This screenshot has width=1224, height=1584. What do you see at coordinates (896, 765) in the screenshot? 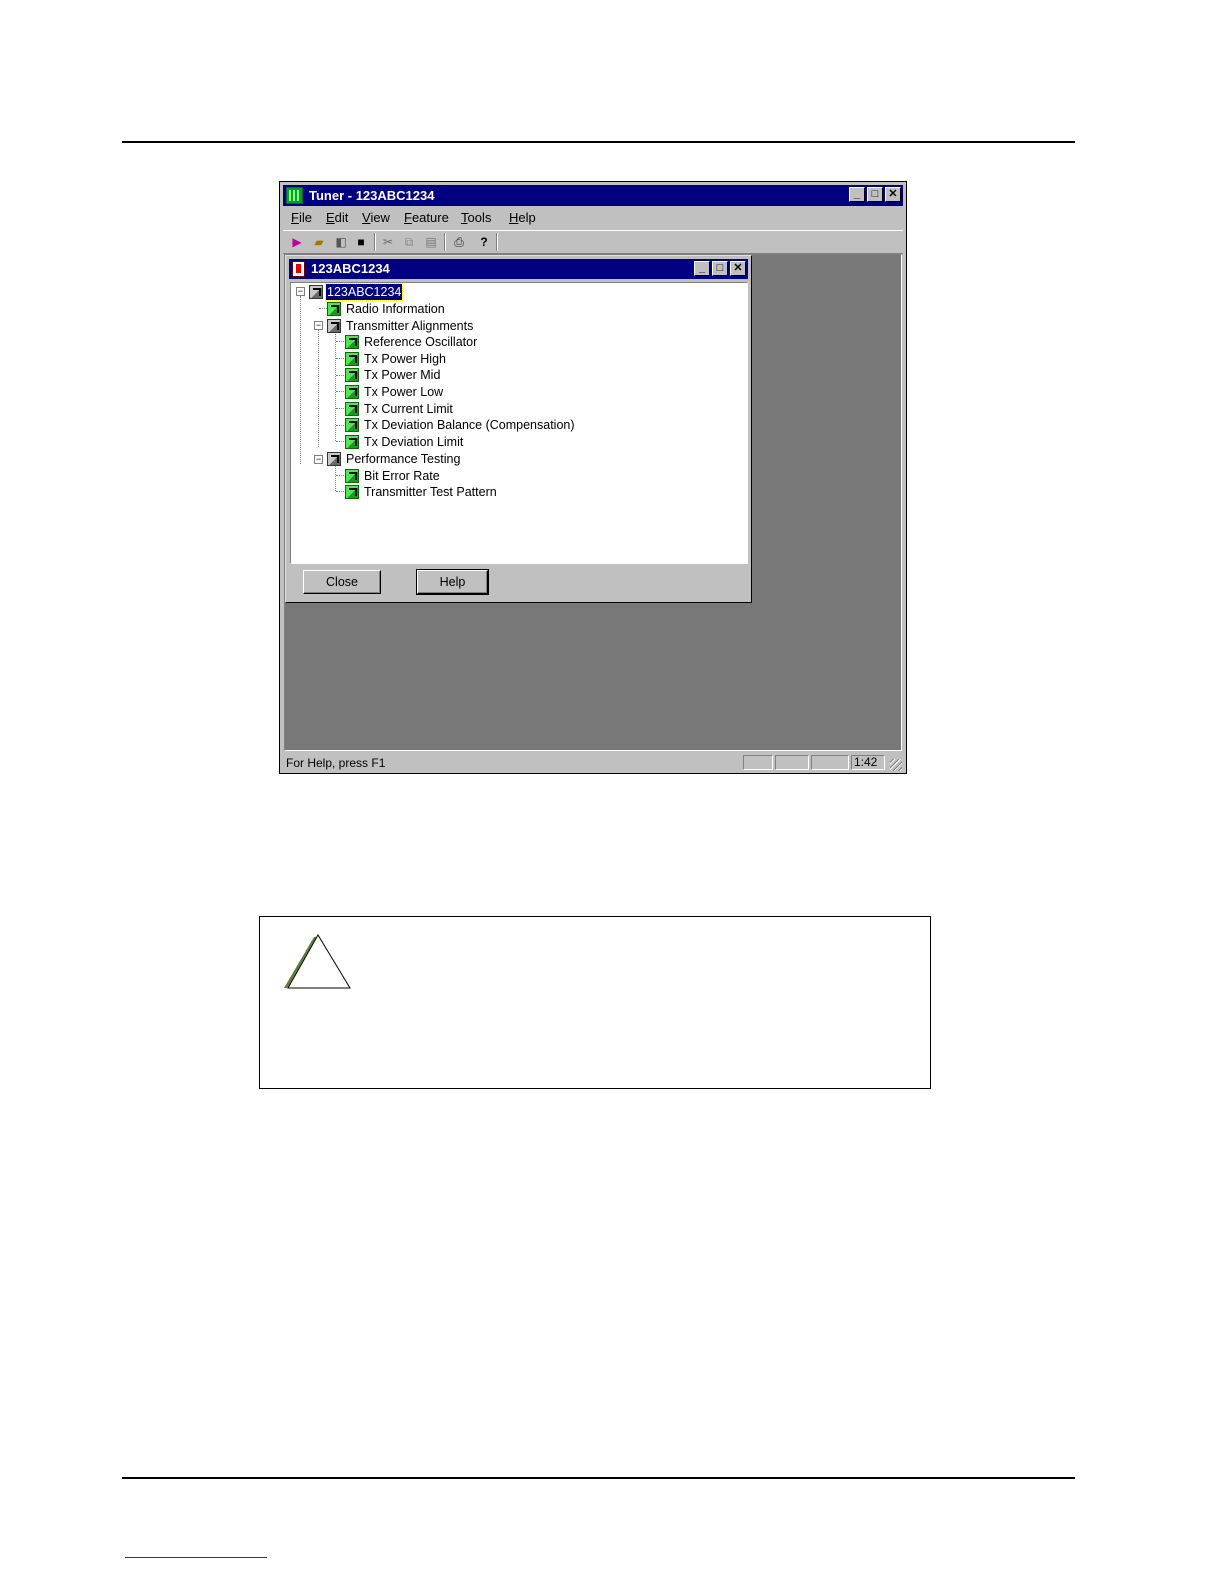
I see `resize-grip-icon` at bounding box center [896, 765].